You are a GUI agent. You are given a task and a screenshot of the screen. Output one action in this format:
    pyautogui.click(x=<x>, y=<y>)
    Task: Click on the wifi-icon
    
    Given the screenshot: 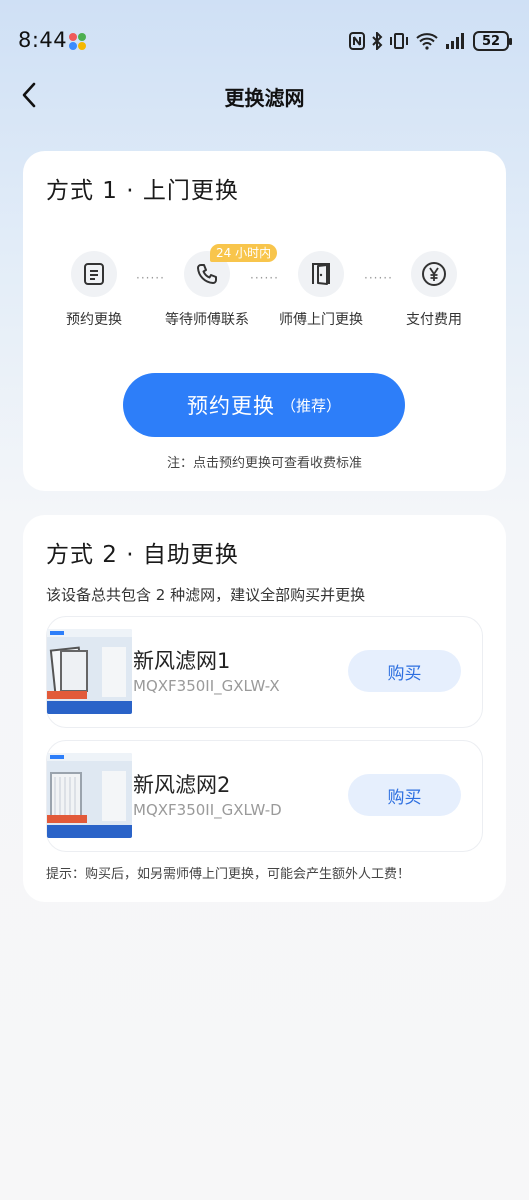 What is the action you would take?
    pyautogui.click(x=427, y=41)
    